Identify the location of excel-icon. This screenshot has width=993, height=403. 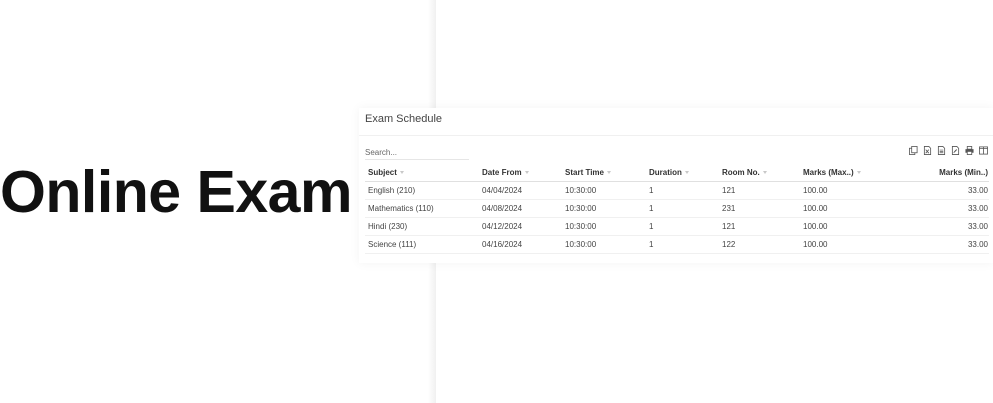
(927, 150).